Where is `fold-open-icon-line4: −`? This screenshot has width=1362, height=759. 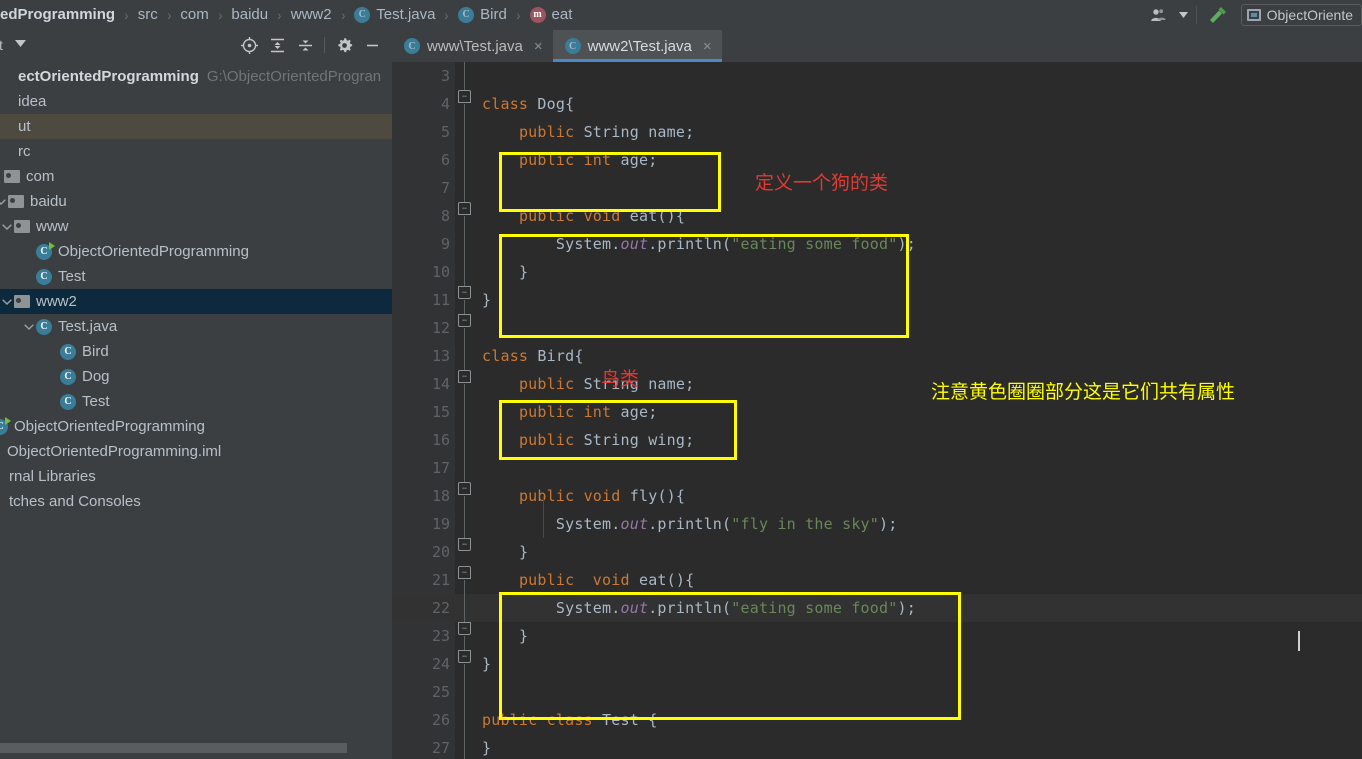
fold-open-icon-line4: − is located at coordinates (464, 96).